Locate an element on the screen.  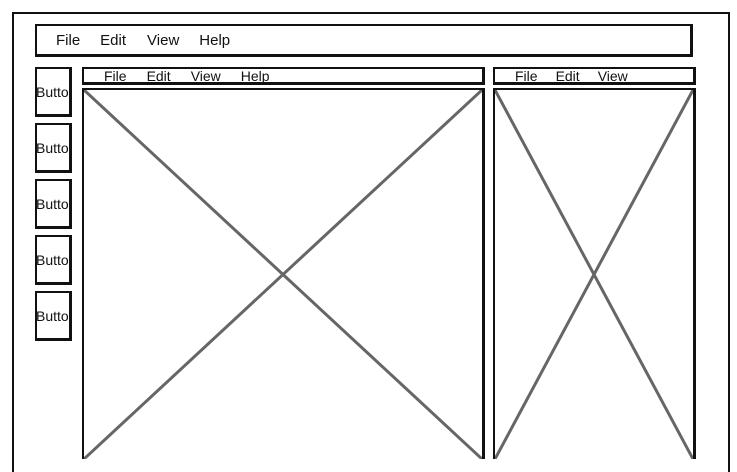
sidebar-button-5: Button is located at coordinates (53, 316).